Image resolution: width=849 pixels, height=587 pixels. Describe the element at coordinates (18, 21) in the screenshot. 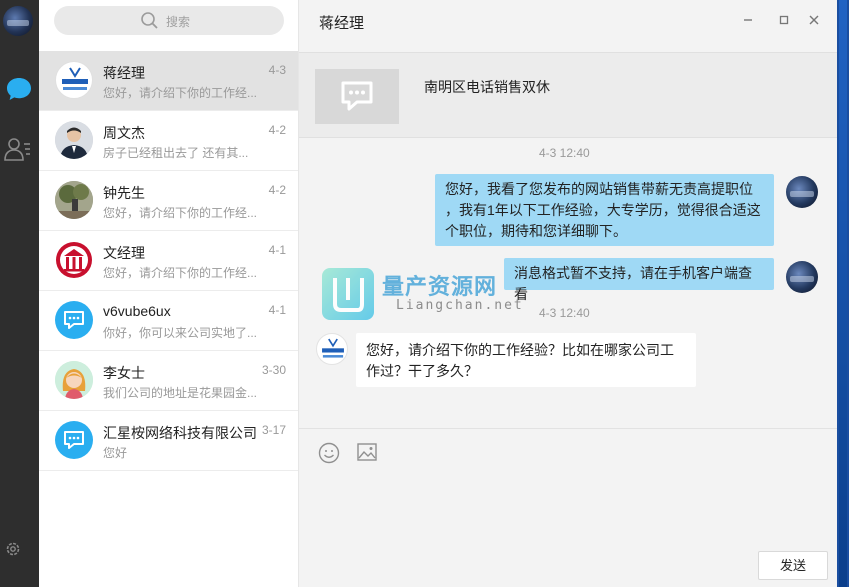

I see `user-avatar` at that location.